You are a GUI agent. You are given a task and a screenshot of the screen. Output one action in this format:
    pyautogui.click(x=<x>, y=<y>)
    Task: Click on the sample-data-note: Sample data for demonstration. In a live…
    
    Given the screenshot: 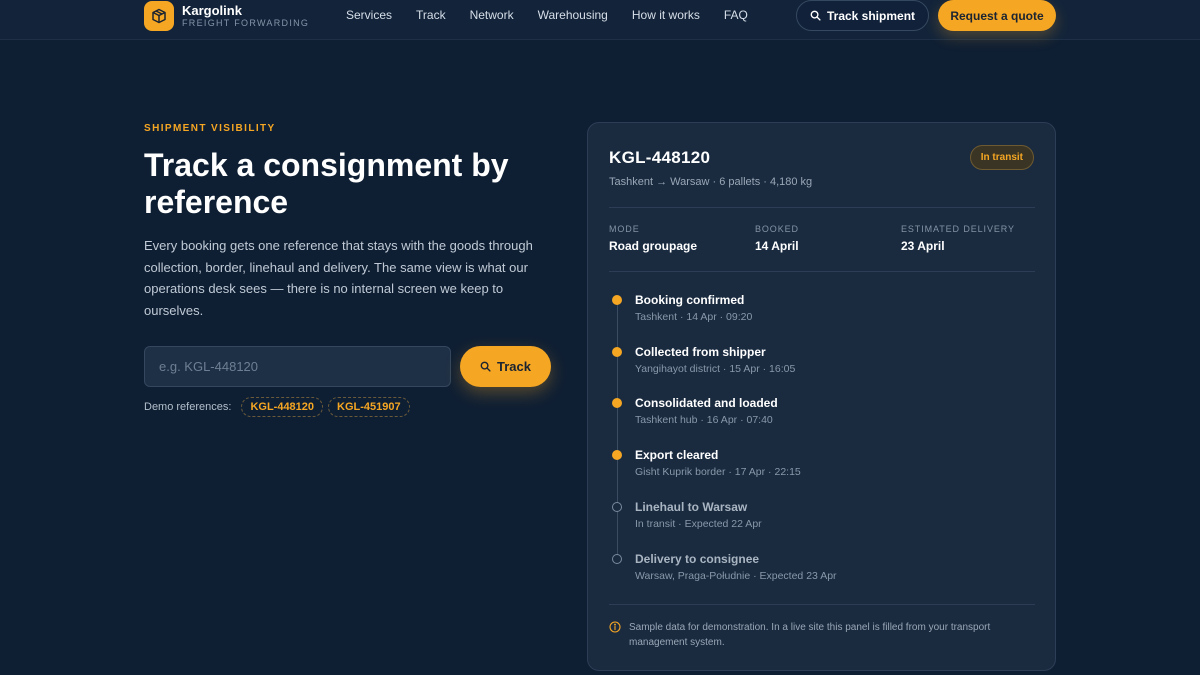 What is the action you would take?
    pyautogui.click(x=824, y=635)
    